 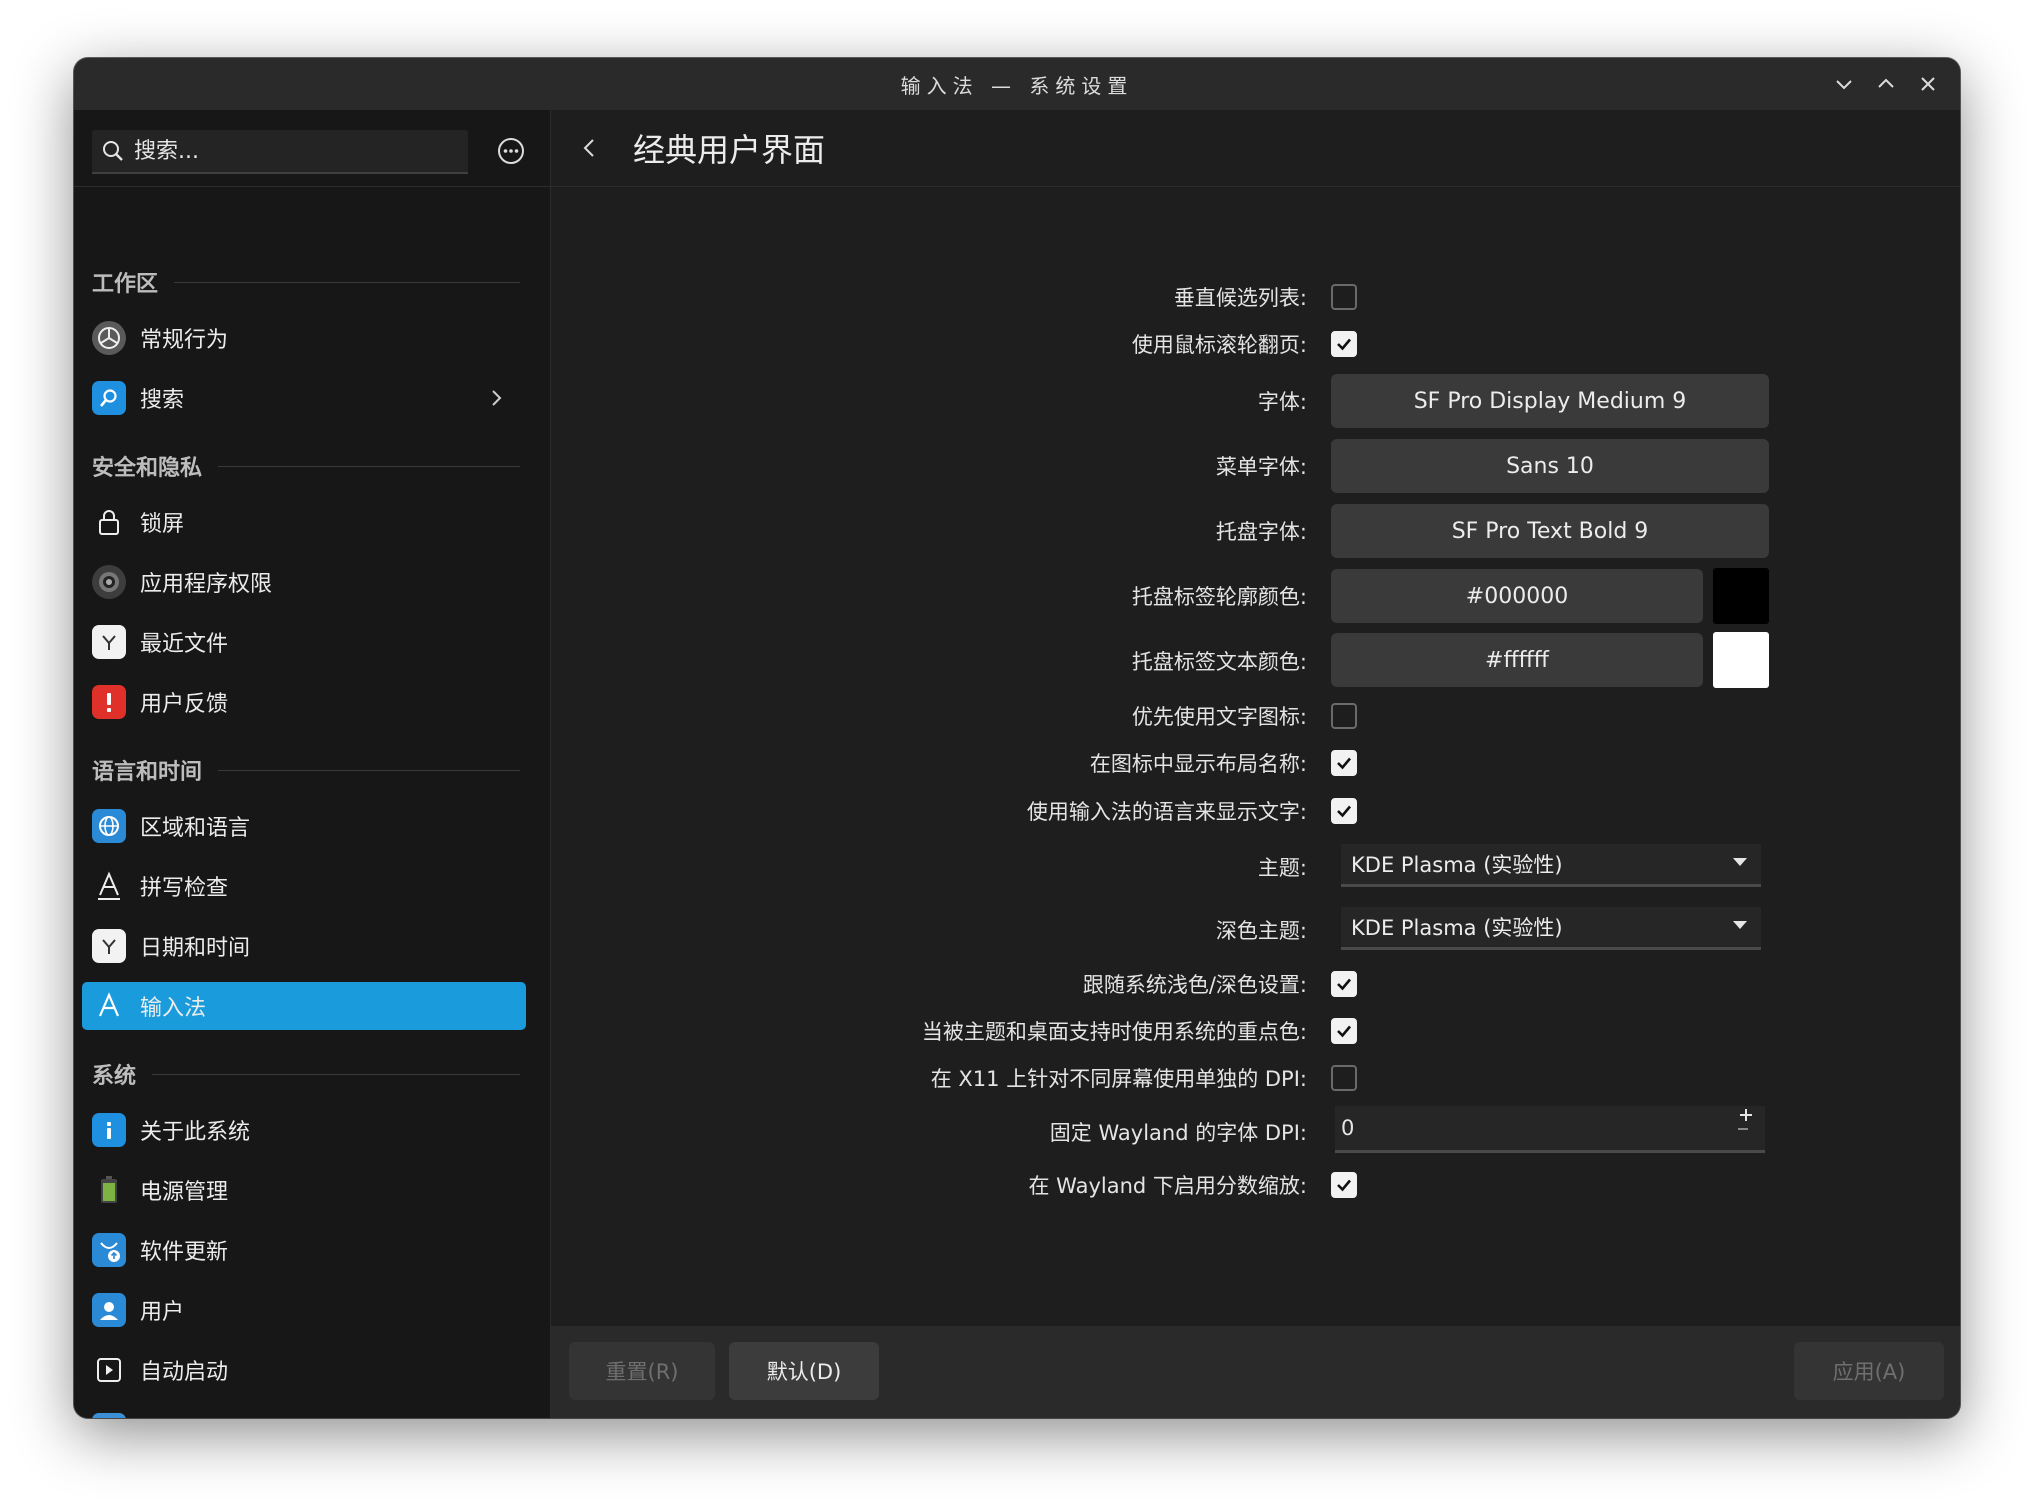 What do you see at coordinates (304, 1370) in the screenshot?
I see `sidebar-item-autostart: 自动启动` at bounding box center [304, 1370].